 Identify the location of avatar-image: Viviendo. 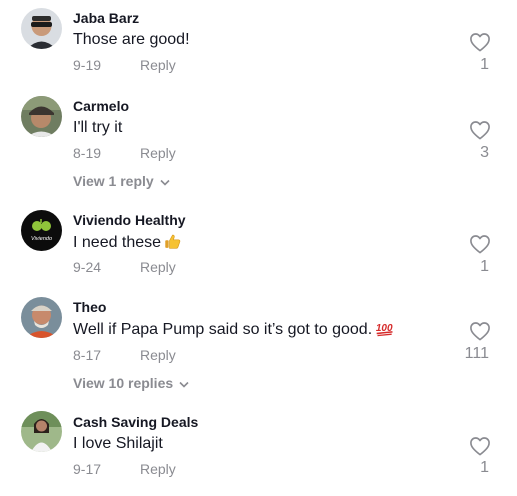
(41, 230).